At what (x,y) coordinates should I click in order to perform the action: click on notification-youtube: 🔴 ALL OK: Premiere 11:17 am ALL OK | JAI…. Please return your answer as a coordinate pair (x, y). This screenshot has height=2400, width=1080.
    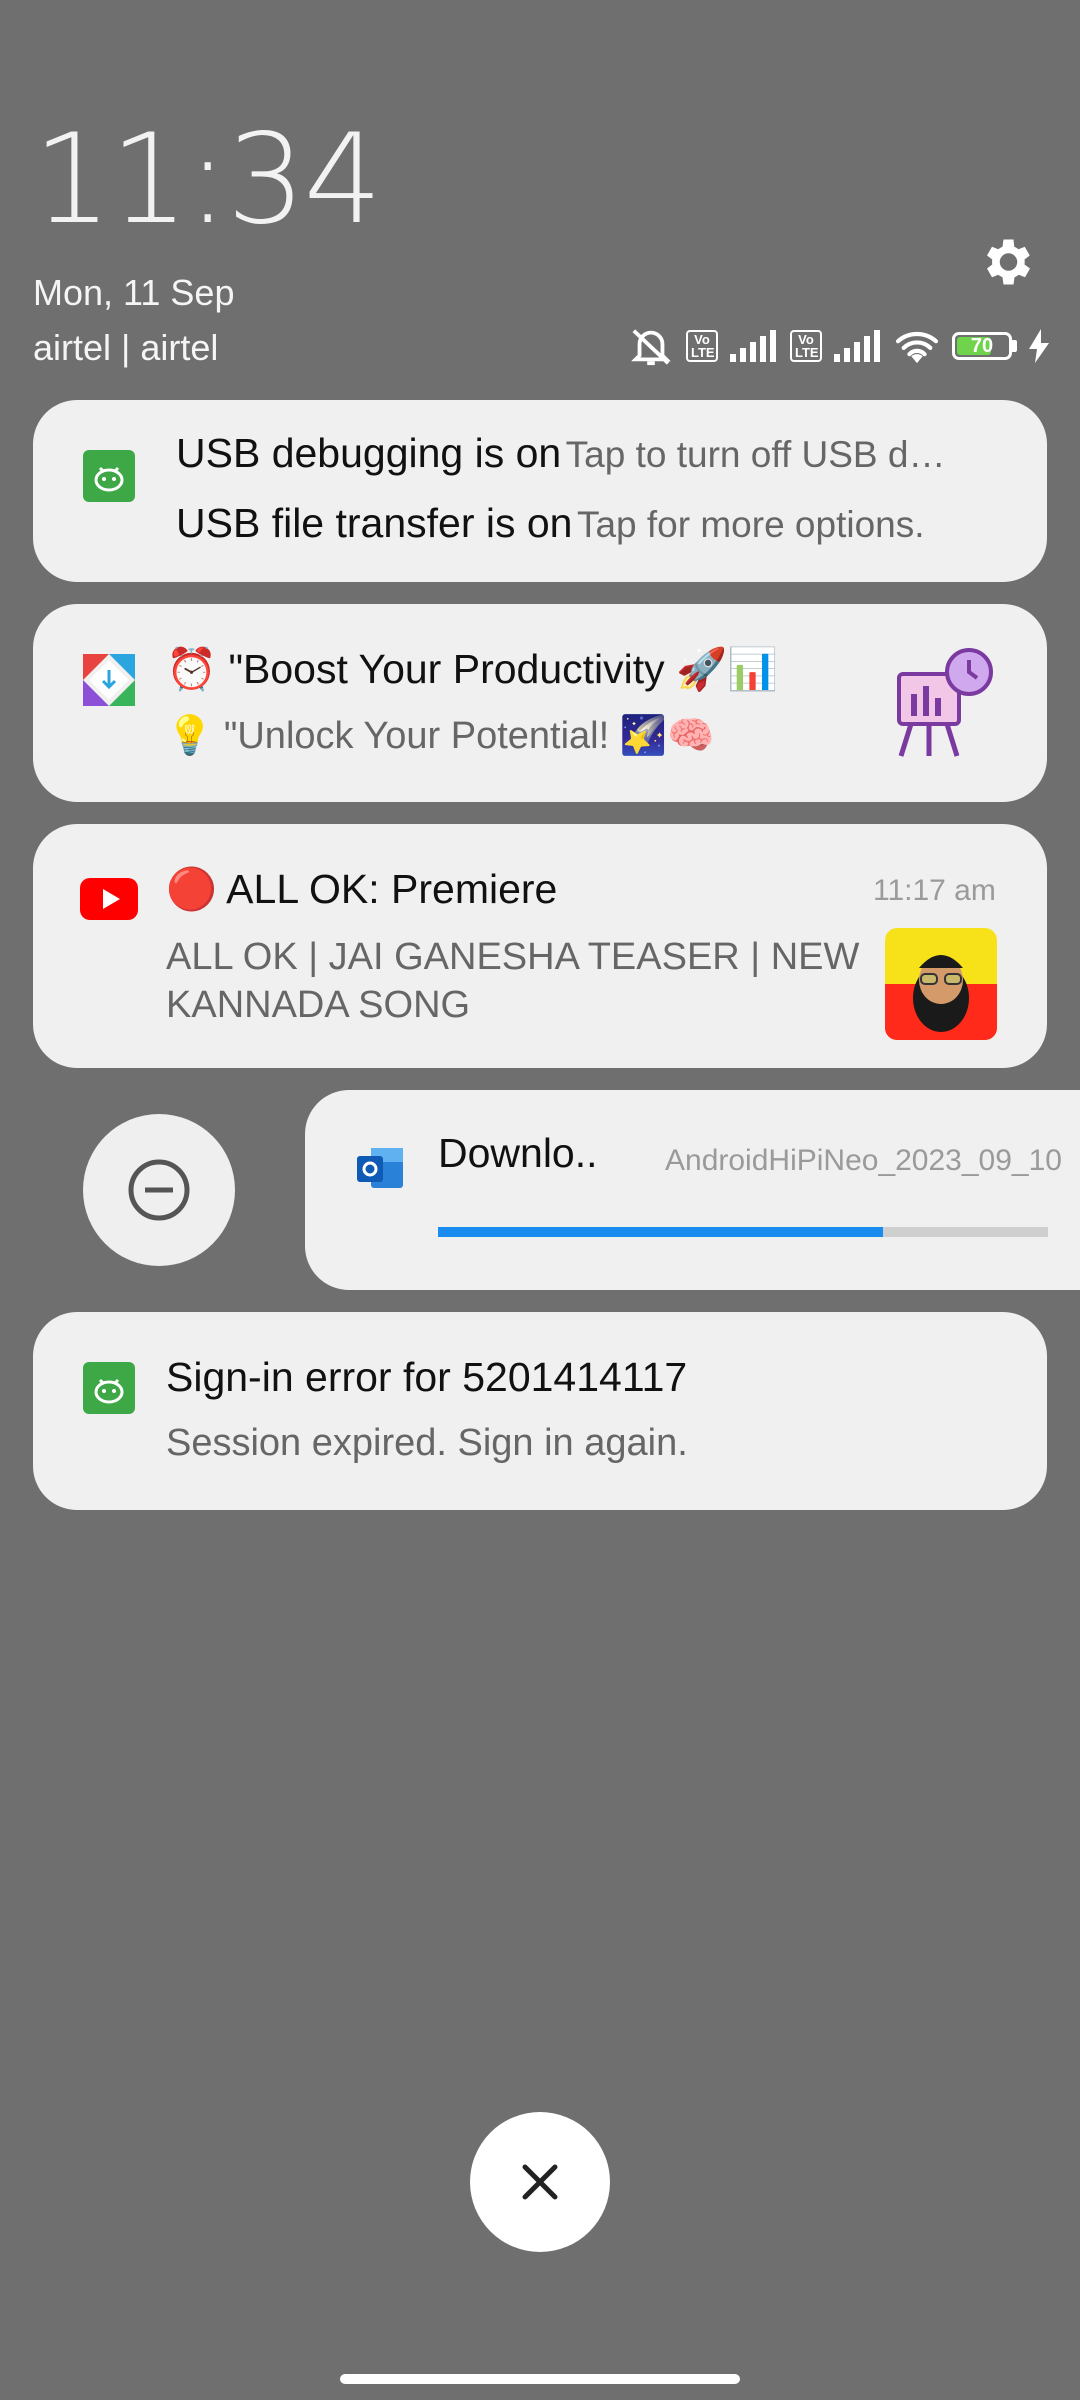
    Looking at the image, I should click on (540, 946).